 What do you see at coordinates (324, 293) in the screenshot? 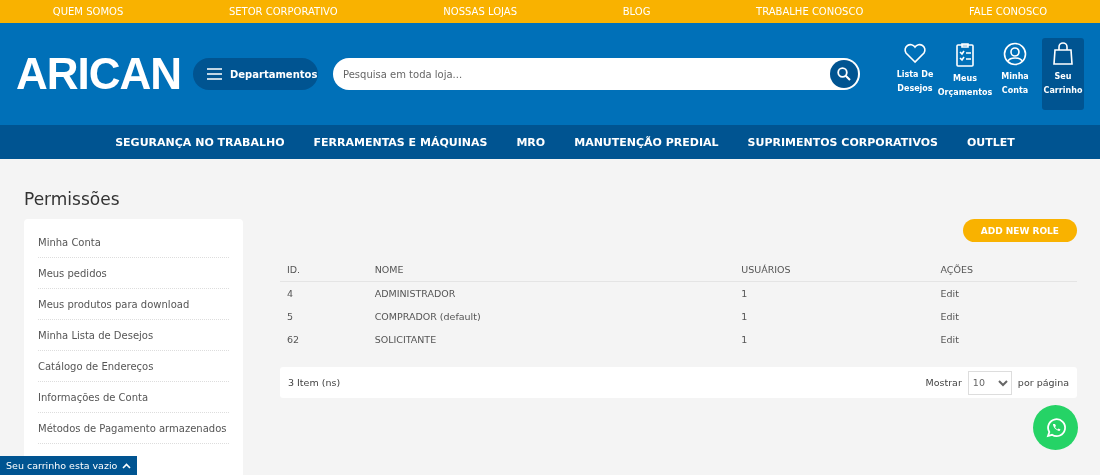
I see `table-cell: 4` at bounding box center [324, 293].